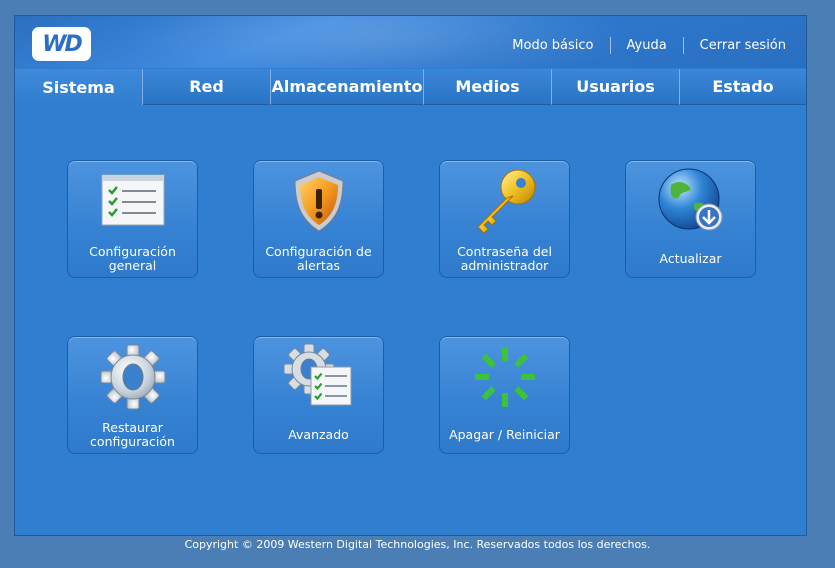 The image size is (835, 568). I want to click on restore-settings-tile: Restaurar configuración, so click(132, 395).